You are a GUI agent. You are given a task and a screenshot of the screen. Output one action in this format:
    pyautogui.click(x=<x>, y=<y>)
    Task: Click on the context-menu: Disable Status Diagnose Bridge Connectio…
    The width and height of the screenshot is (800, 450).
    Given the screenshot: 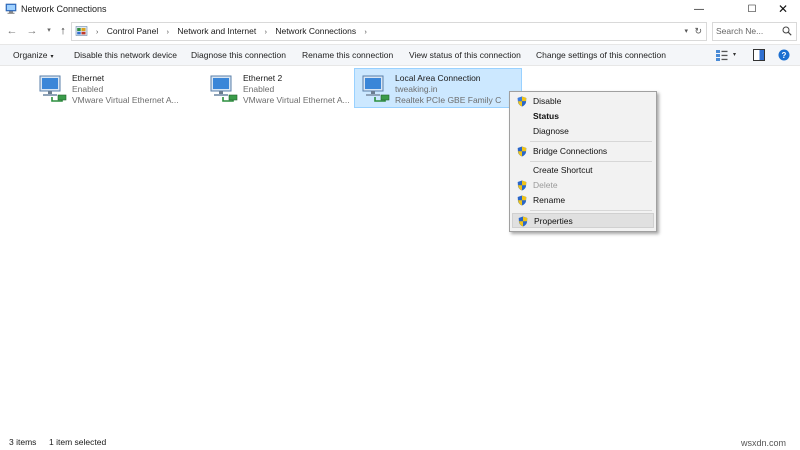 What is the action you would take?
    pyautogui.click(x=583, y=161)
    